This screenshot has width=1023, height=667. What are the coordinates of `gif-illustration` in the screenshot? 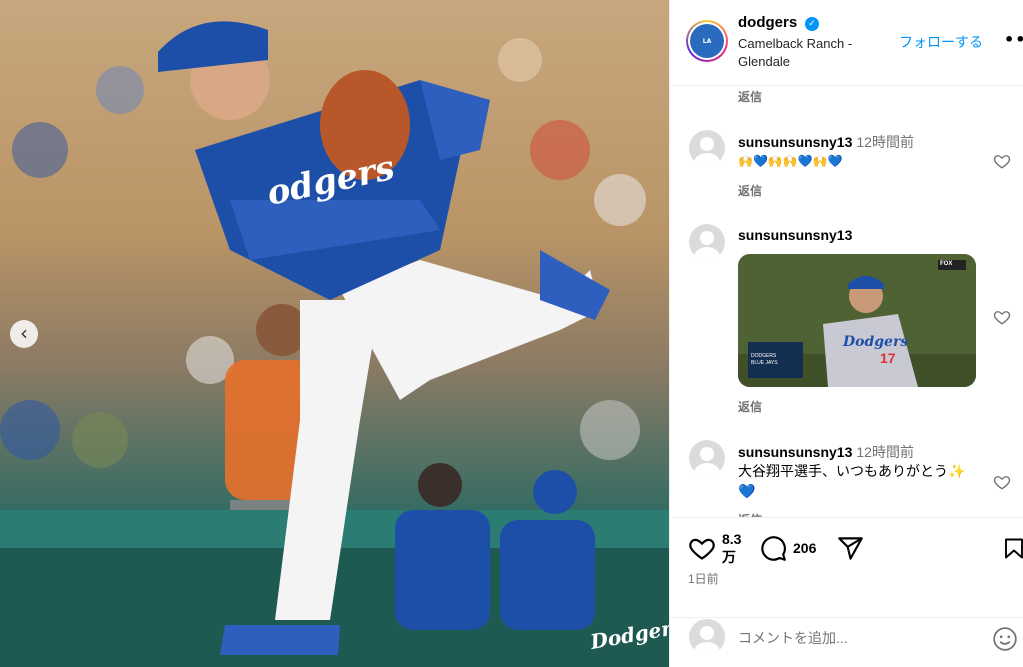 It's located at (857, 320).